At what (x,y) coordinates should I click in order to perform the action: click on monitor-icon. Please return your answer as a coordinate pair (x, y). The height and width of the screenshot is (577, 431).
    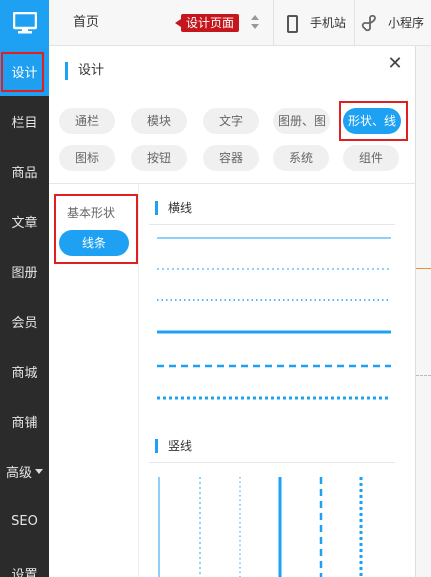
    Looking at the image, I should click on (24, 23).